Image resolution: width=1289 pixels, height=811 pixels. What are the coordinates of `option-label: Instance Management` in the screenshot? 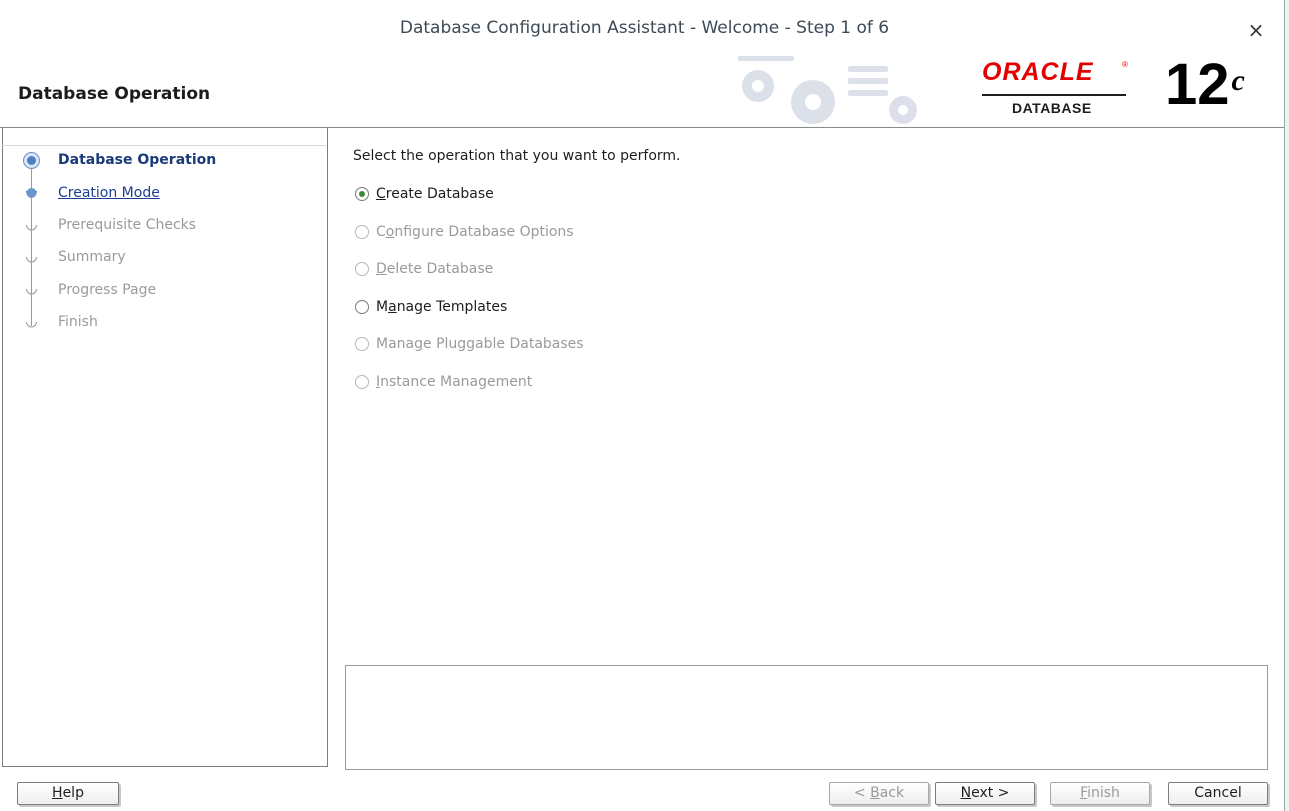 It's located at (454, 382).